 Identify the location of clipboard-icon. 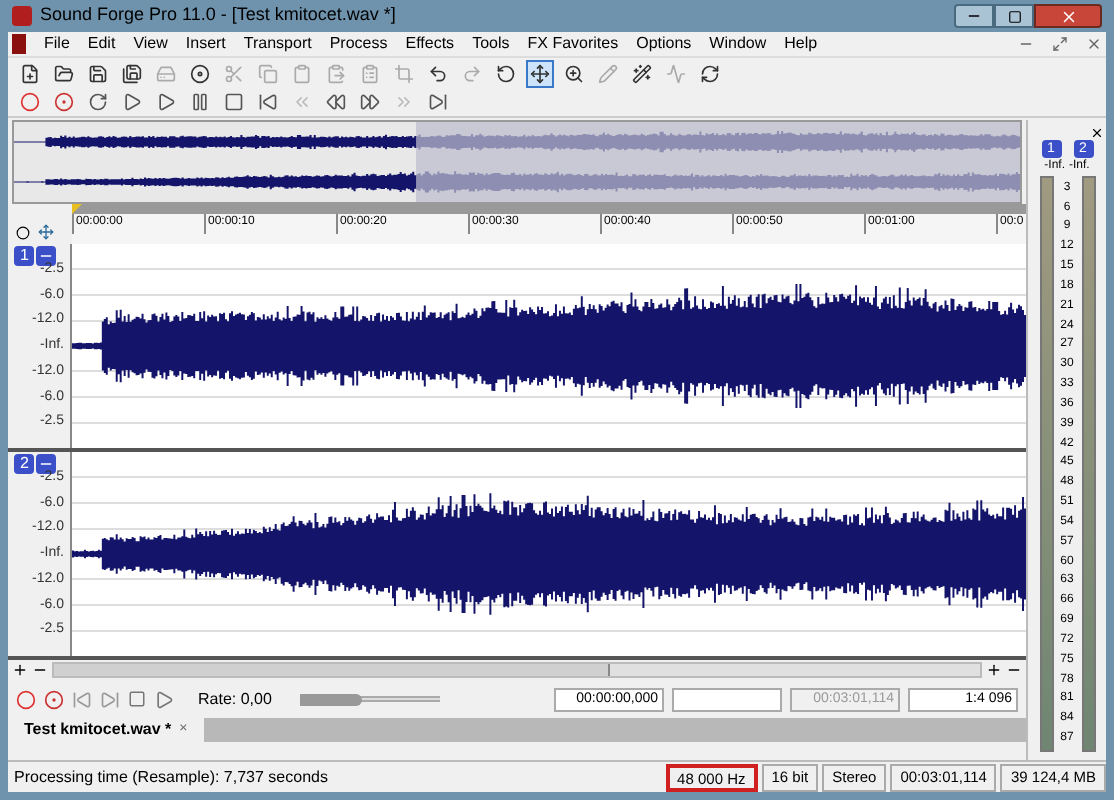
(302, 73).